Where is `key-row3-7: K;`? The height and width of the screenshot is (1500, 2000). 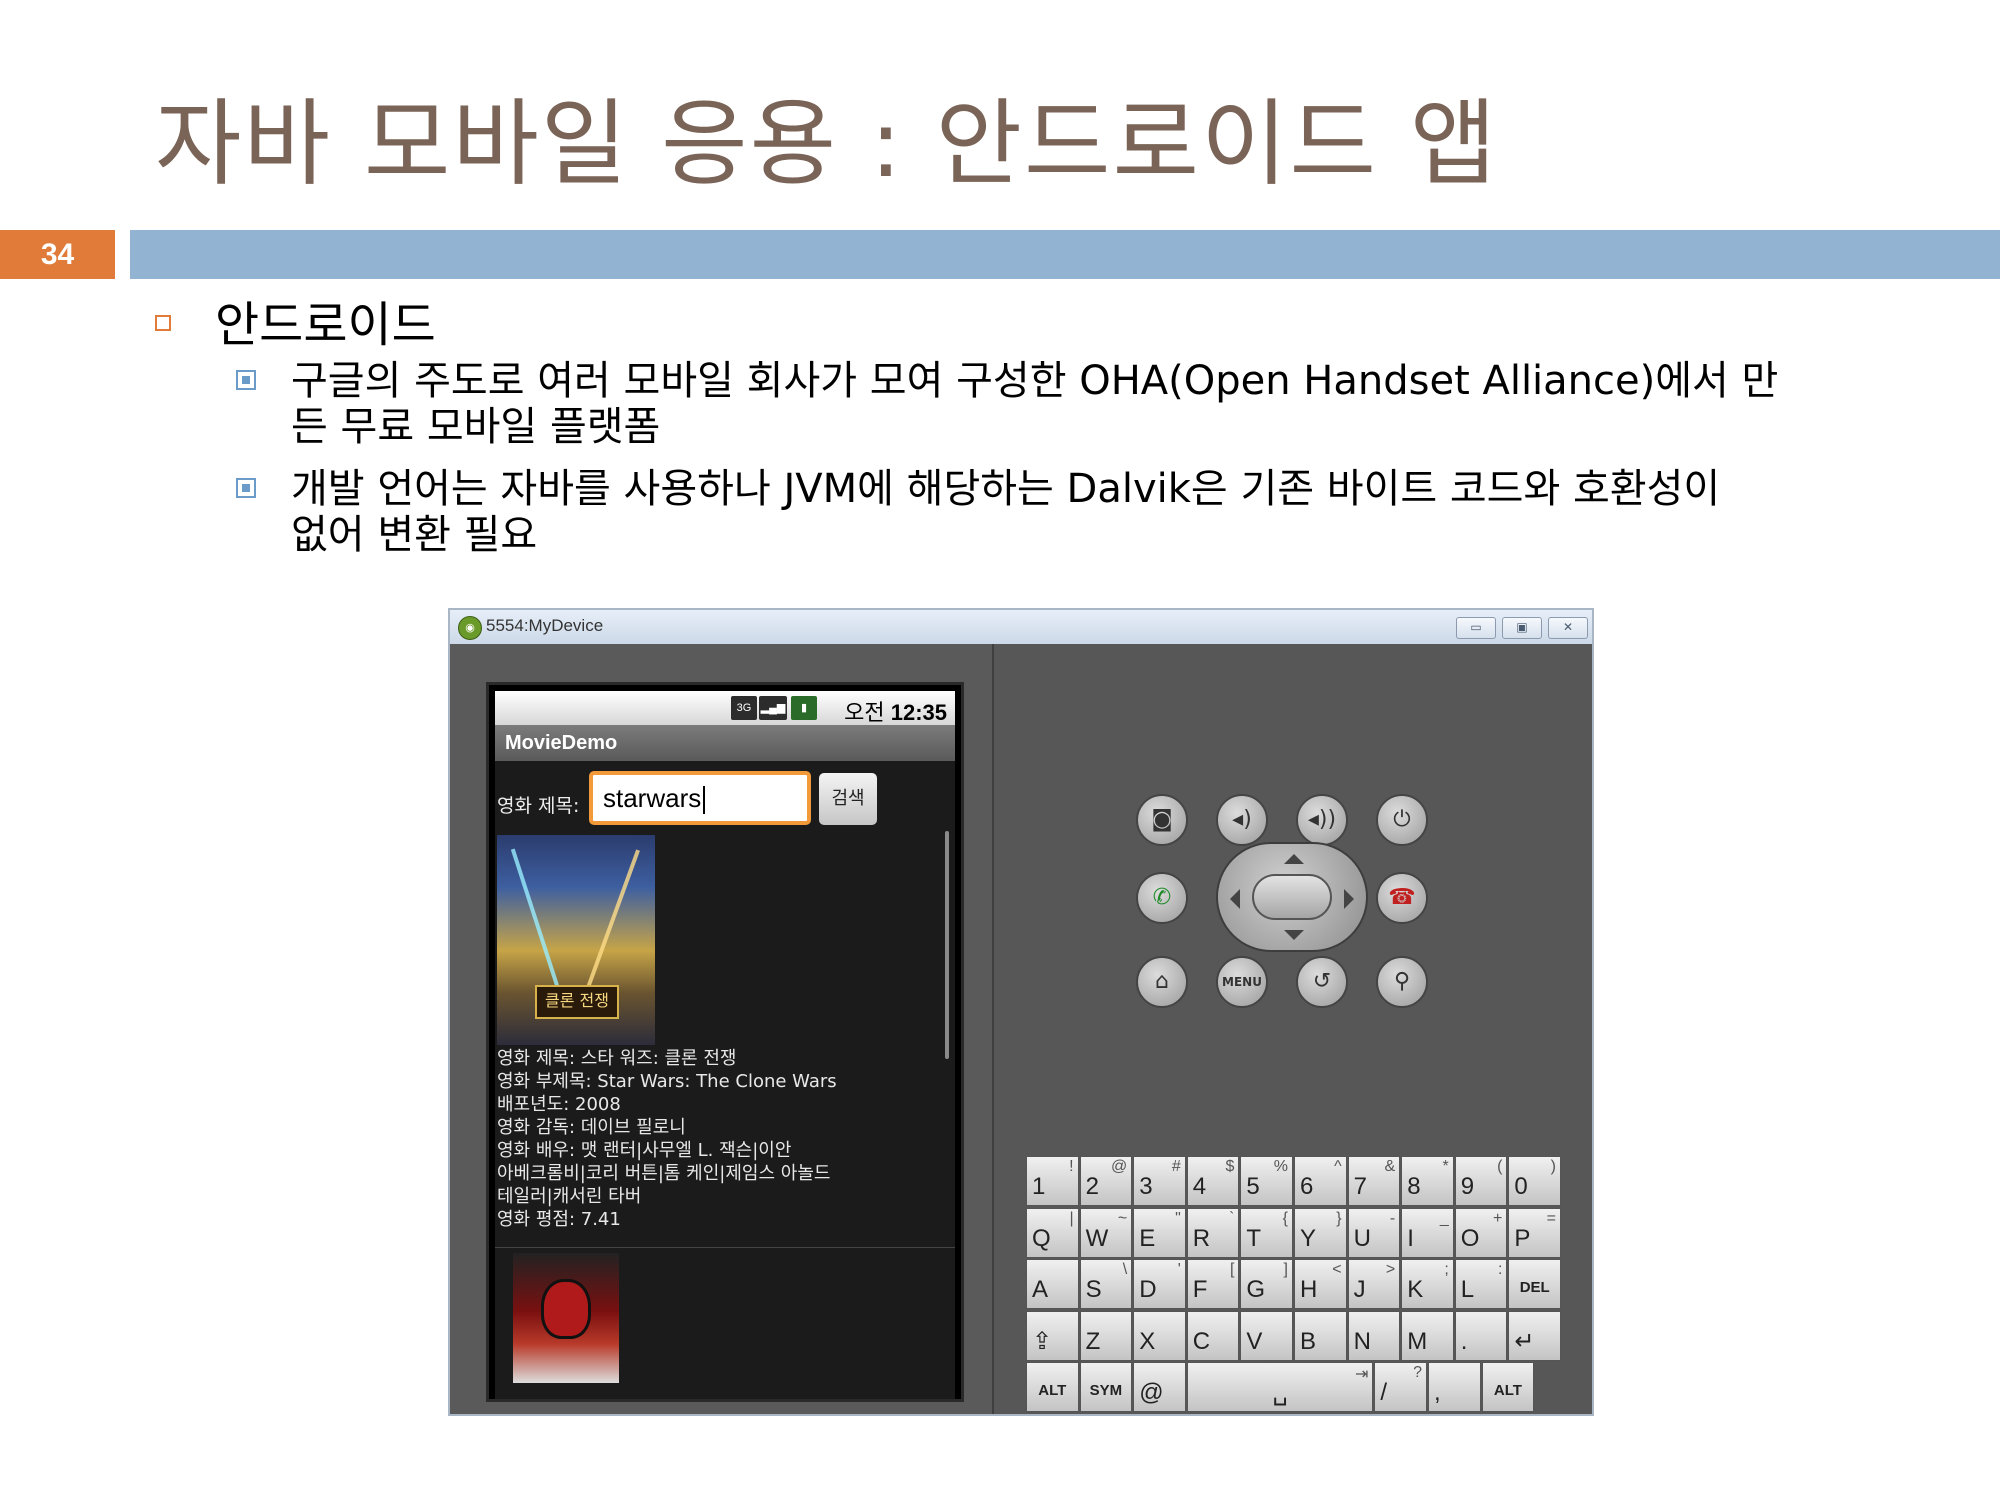
key-row3-7: K; is located at coordinates (1427, 1284).